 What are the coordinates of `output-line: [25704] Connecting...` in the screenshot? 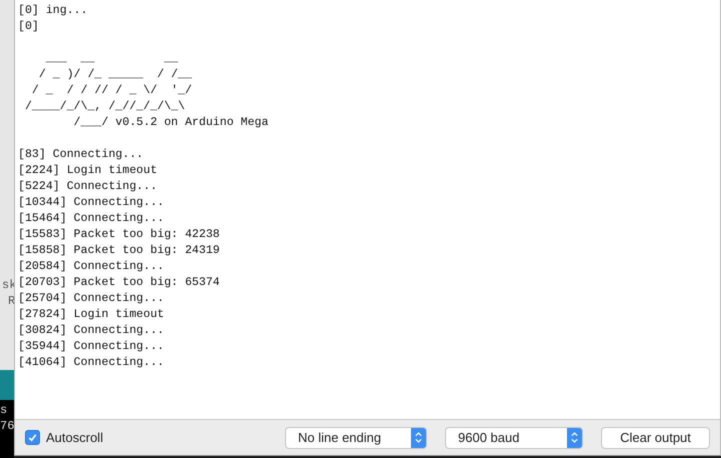 It's located at (91, 298).